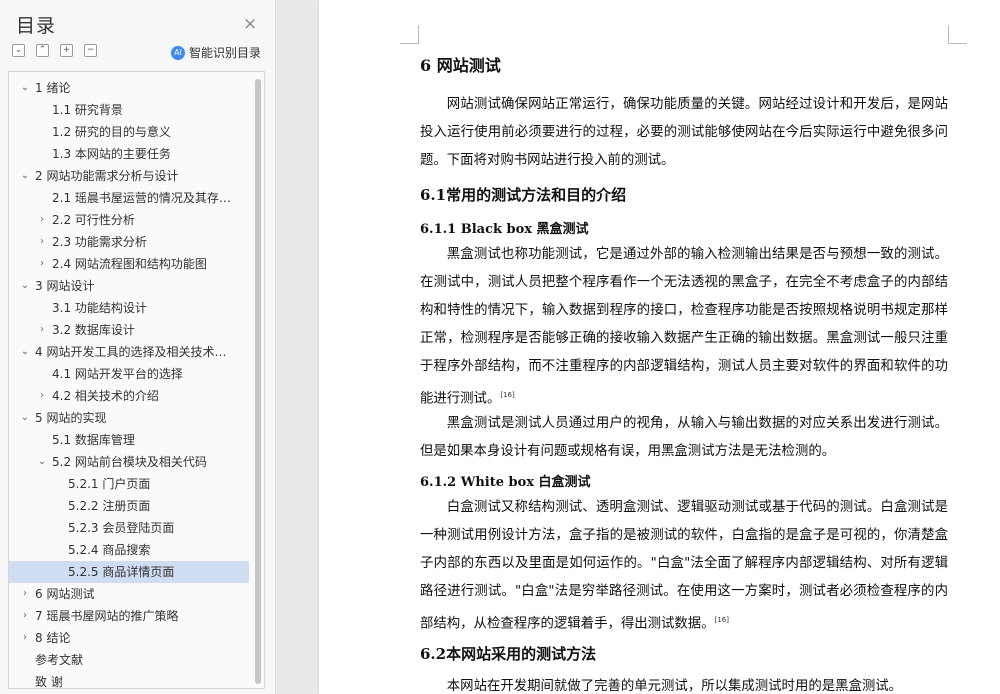  I want to click on toc-item-label: 1 绪论, so click(53, 88).